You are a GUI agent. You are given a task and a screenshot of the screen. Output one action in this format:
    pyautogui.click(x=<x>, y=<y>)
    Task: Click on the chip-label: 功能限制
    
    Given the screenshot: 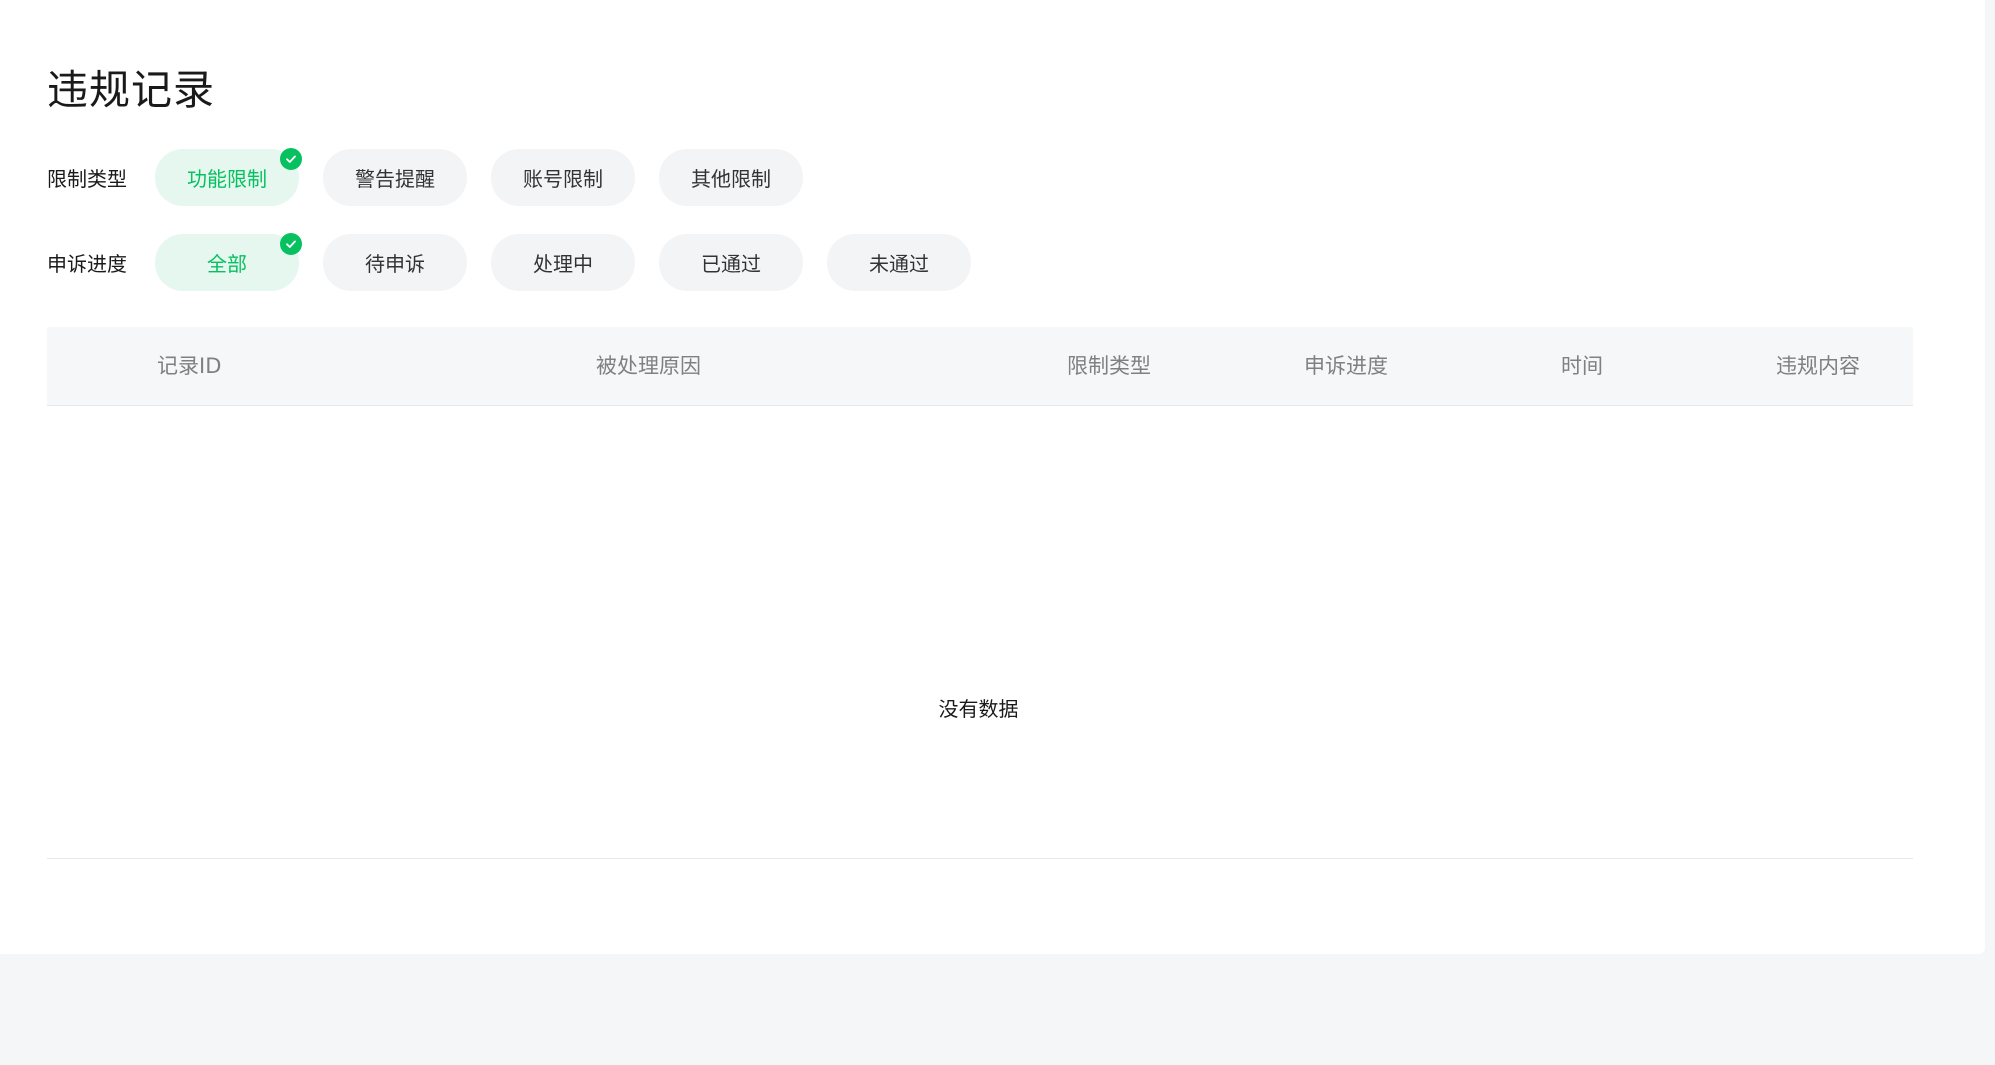 What is the action you would take?
    pyautogui.click(x=227, y=179)
    